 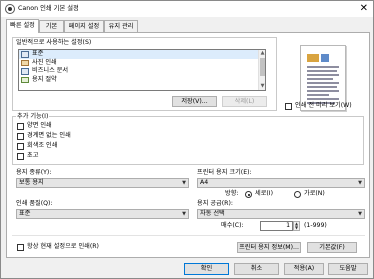 What do you see at coordinates (188, 235) in the screenshot?
I see `divider` at bounding box center [188, 235].